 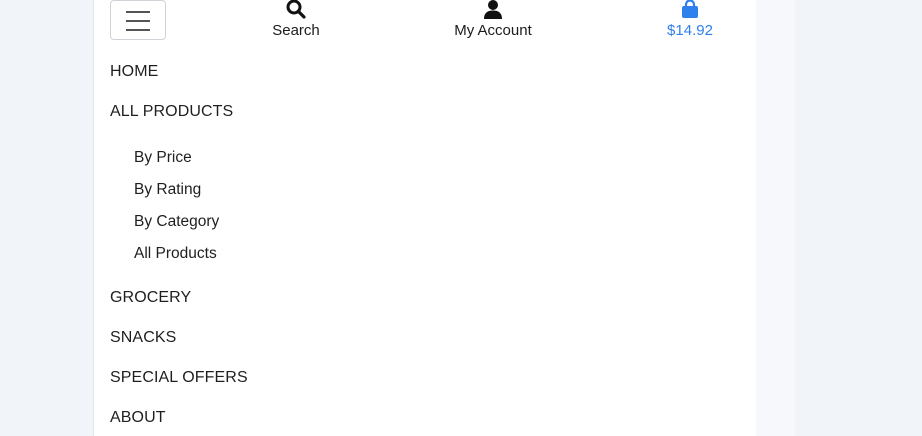 I want to click on cart-total: $14.92, so click(x=690, y=30).